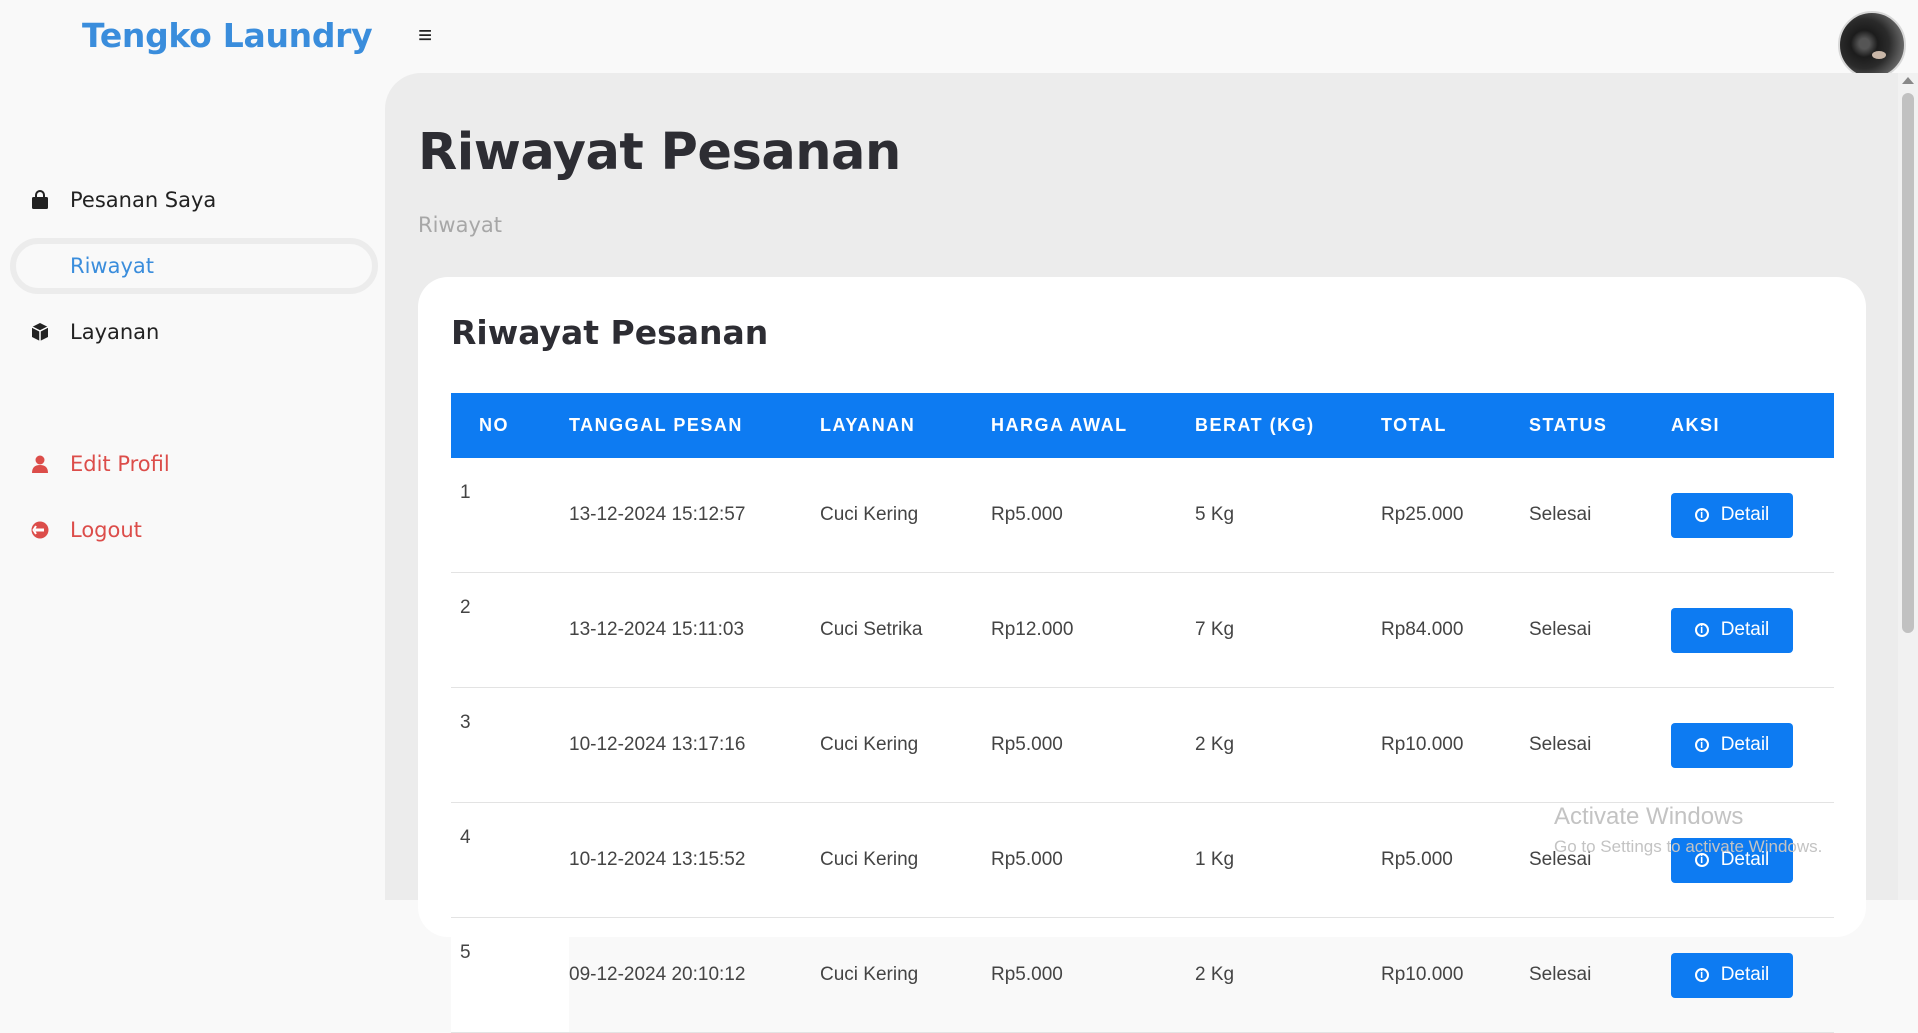  Describe the element at coordinates (510, 425) in the screenshot. I see `column-header-no: NO` at that location.